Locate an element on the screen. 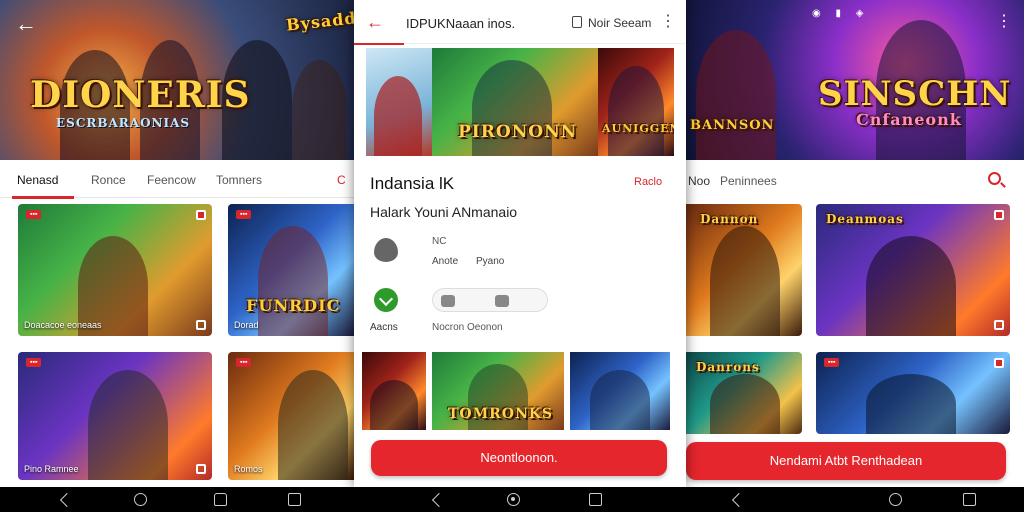 This screenshot has height=512, width=1024. card-logo: Danrons is located at coordinates (728, 367).